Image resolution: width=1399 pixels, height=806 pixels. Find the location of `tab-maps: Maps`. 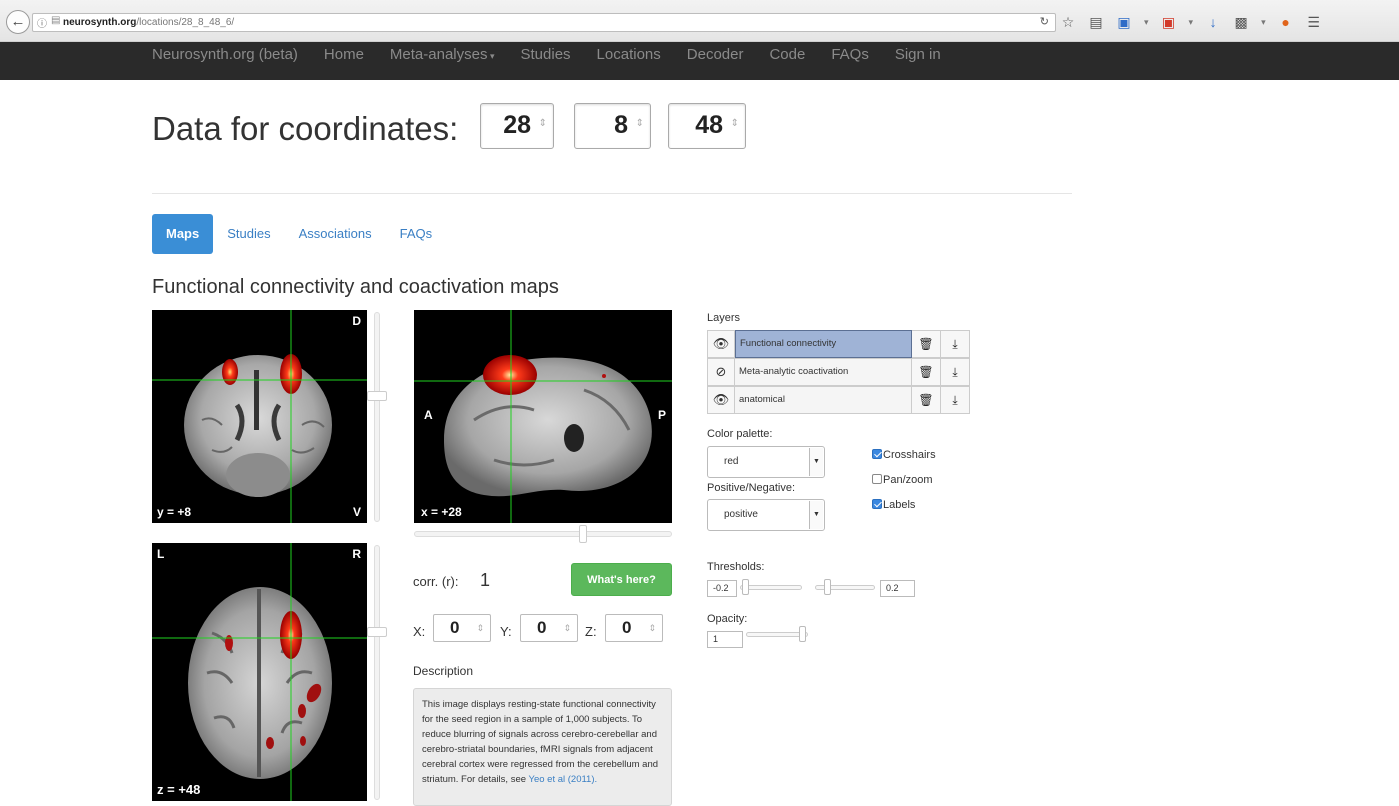

tab-maps: Maps is located at coordinates (183, 234).